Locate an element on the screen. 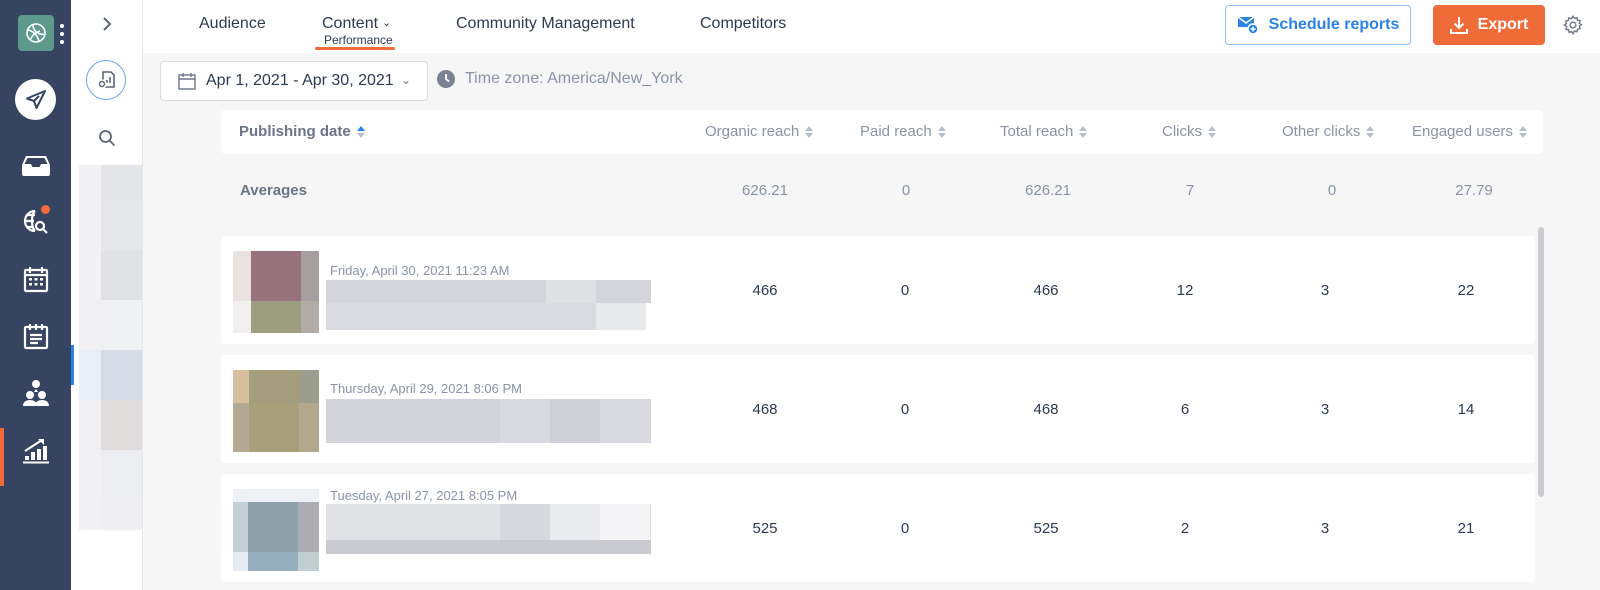 This screenshot has width=1600, height=590. search-reports-button is located at coordinates (107, 138).